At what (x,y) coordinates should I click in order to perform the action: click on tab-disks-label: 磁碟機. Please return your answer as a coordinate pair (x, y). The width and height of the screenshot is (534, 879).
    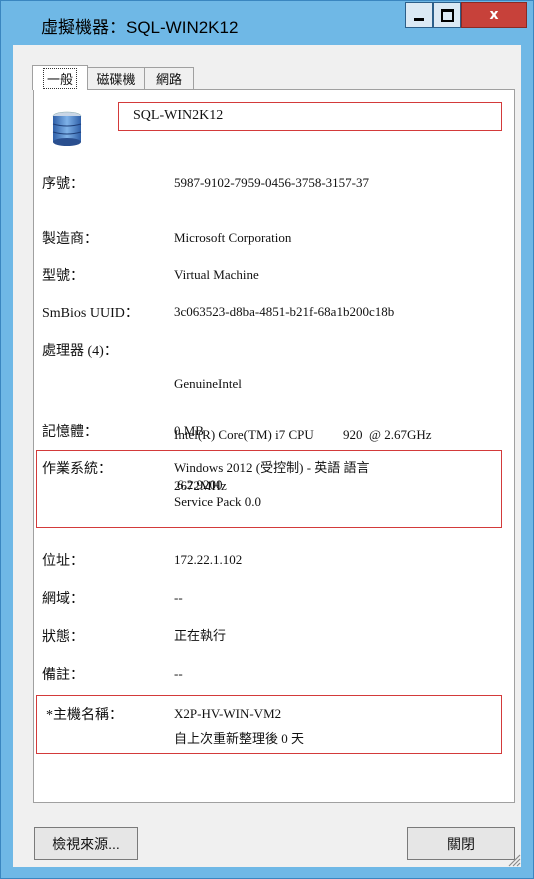
    Looking at the image, I should click on (116, 79).